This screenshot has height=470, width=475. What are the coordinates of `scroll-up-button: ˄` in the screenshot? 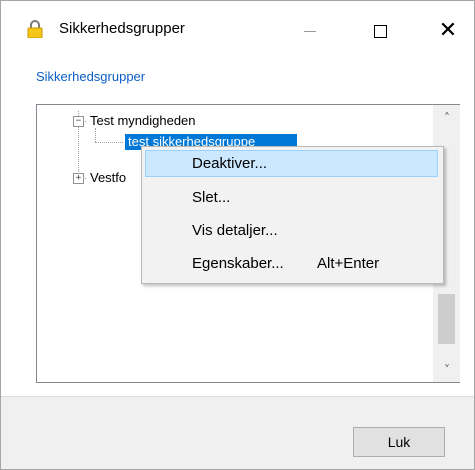 It's located at (447, 118).